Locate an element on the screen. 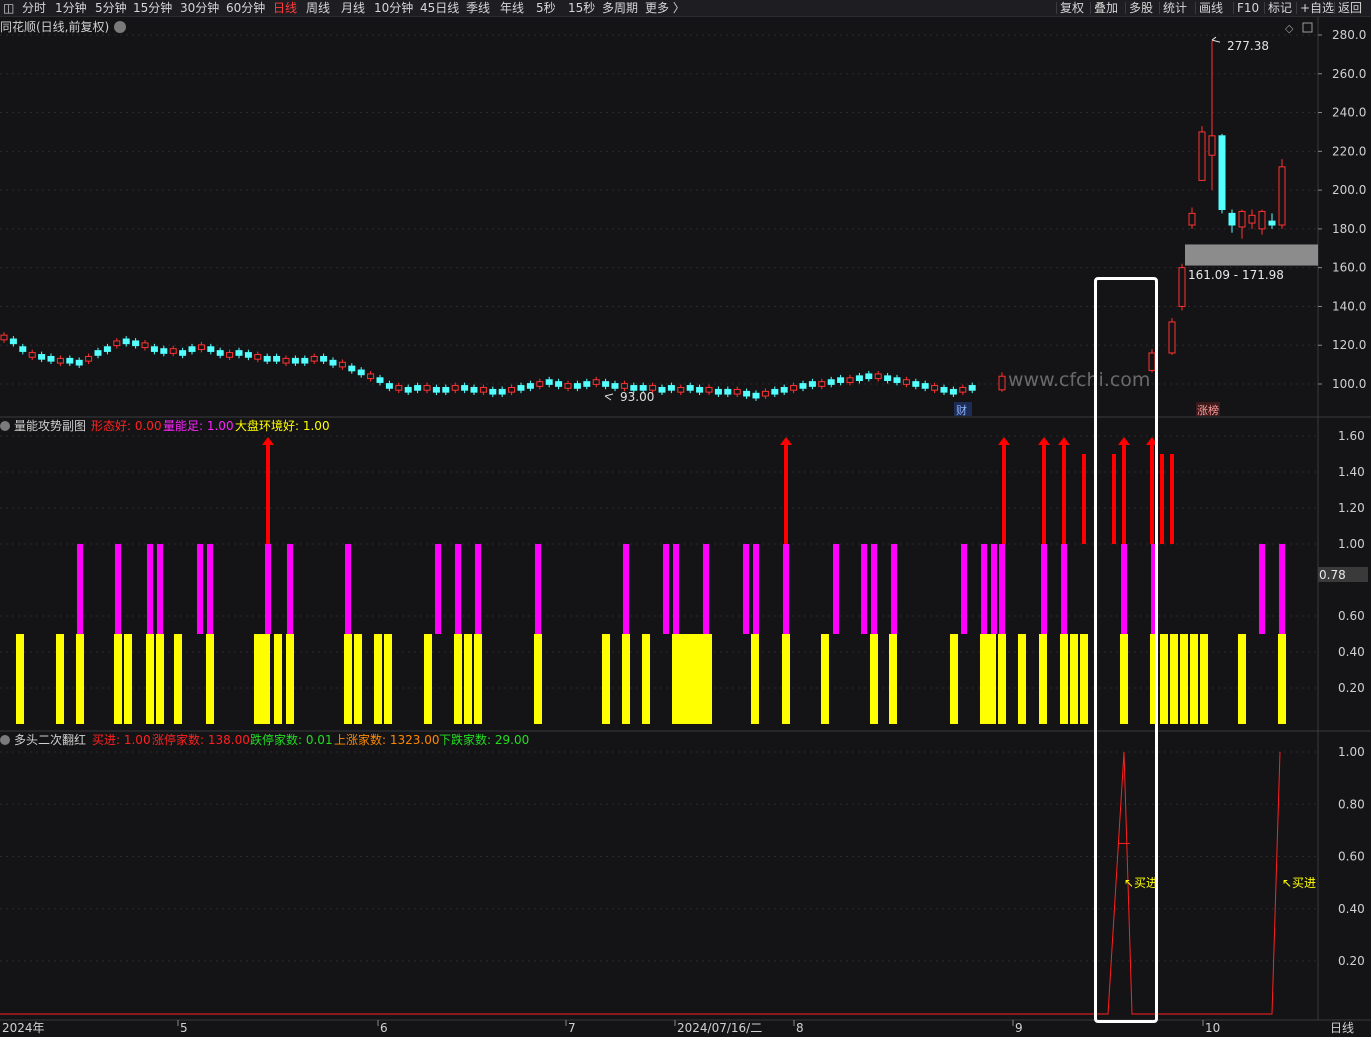 This screenshot has height=1037, width=1371. period-tab-5: 60分钟 is located at coordinates (245, 8).